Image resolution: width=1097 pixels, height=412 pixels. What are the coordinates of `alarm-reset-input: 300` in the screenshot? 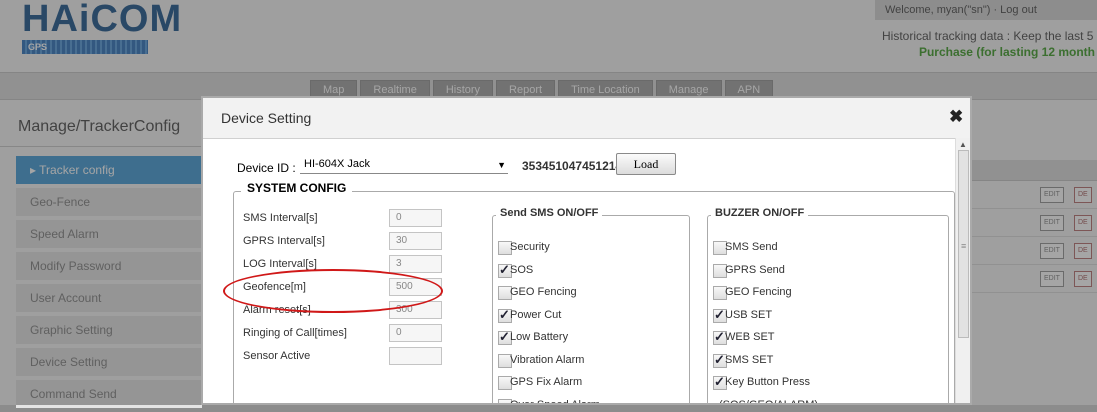 It's located at (415, 310).